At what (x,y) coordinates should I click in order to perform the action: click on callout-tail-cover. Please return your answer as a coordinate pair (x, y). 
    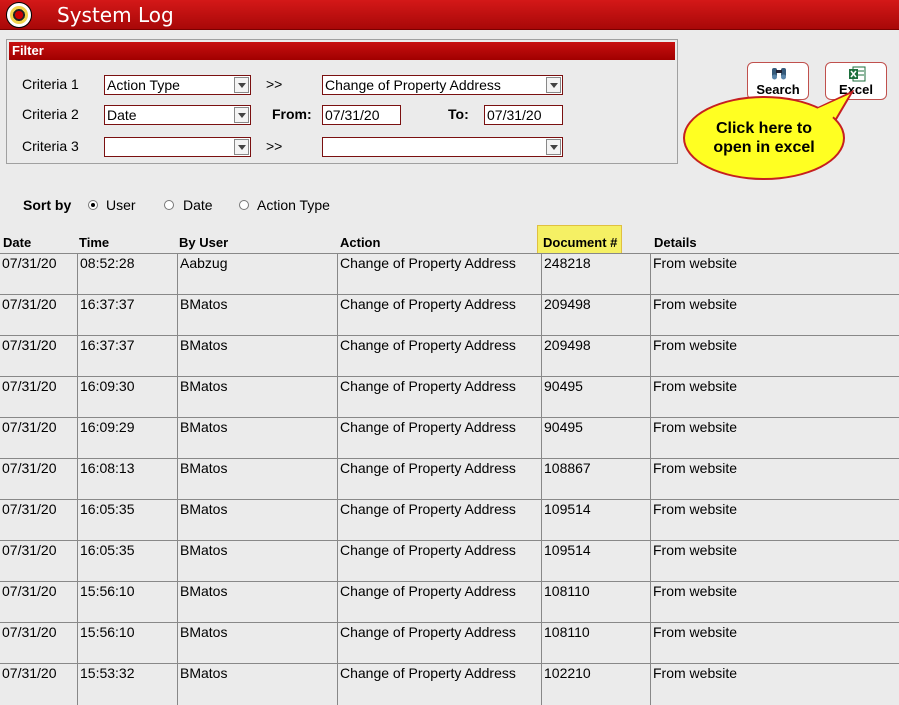
    Looking at the image, I should click on (831, 109).